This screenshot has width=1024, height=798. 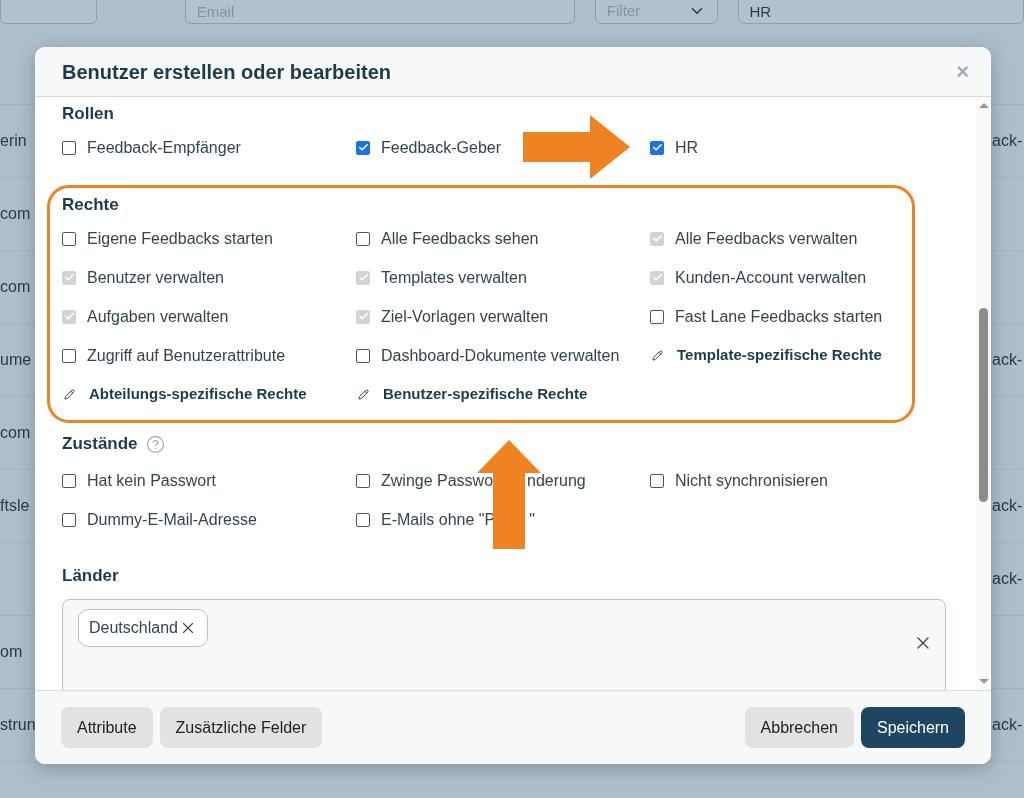 I want to click on checkbox-label: Templates verwalten, so click(x=454, y=277).